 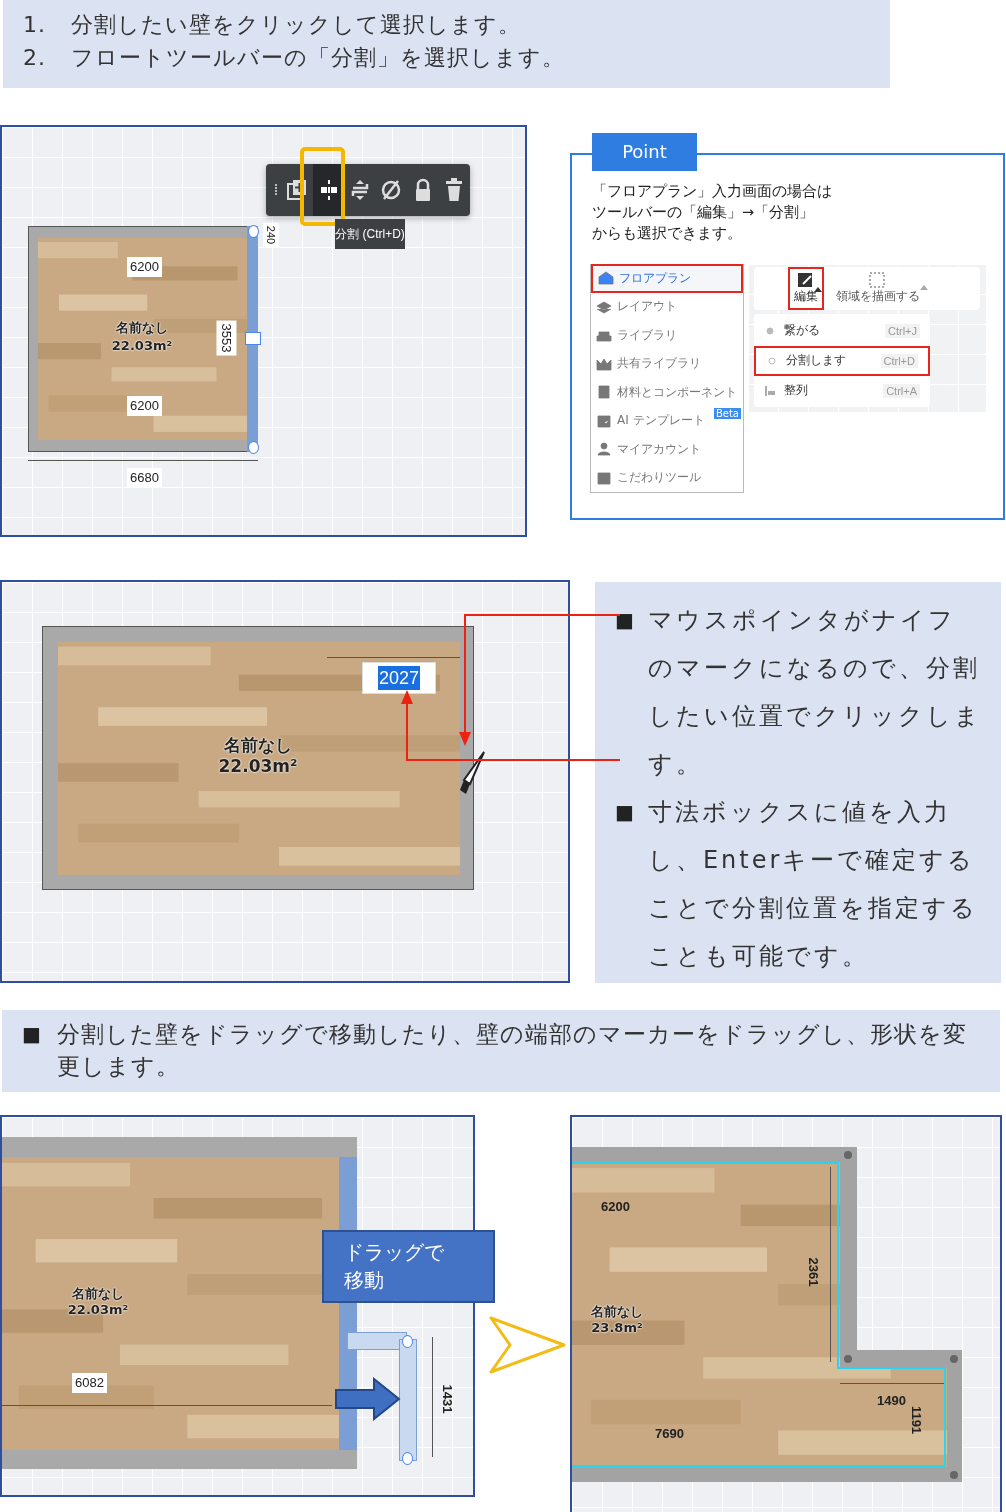 What do you see at coordinates (667, 233) in the screenshot?
I see `point-text: からも選択できます。` at bounding box center [667, 233].